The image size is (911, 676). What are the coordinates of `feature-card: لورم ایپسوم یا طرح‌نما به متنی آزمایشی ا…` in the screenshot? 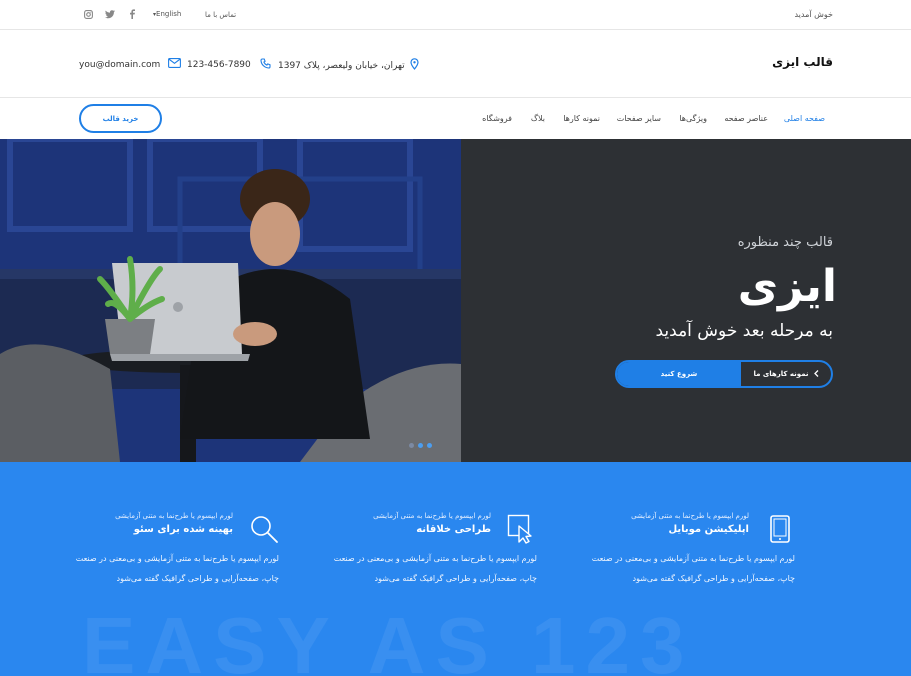 It's located at (687, 550).